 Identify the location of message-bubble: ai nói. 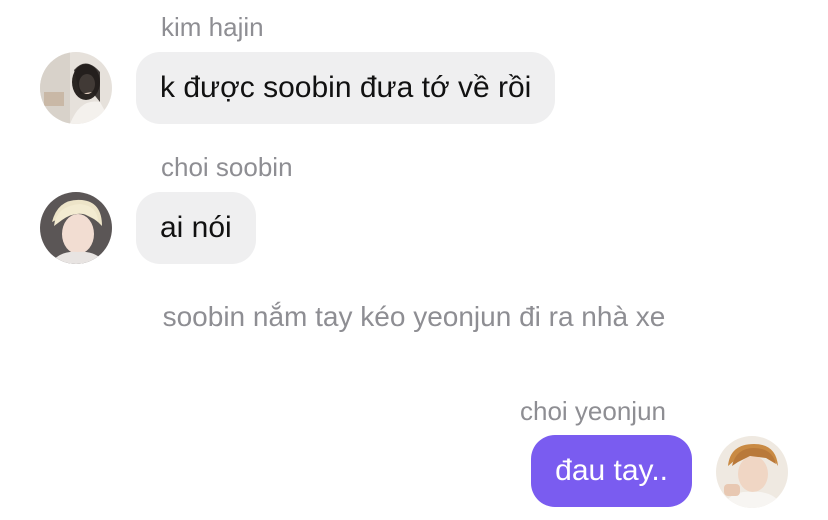
(196, 228).